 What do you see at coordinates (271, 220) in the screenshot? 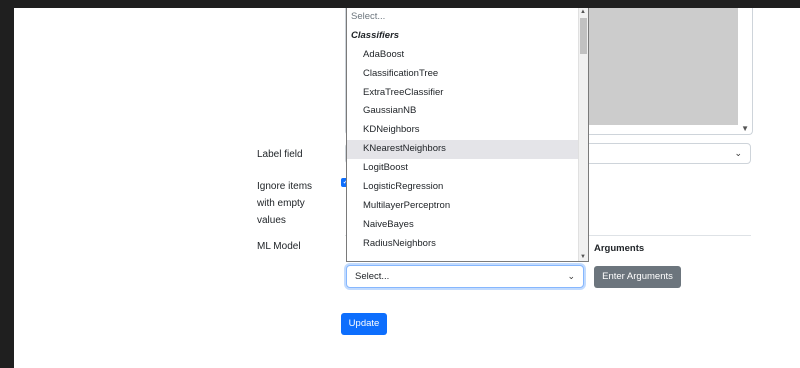
I see `ignore-items-label-line: values` at bounding box center [271, 220].